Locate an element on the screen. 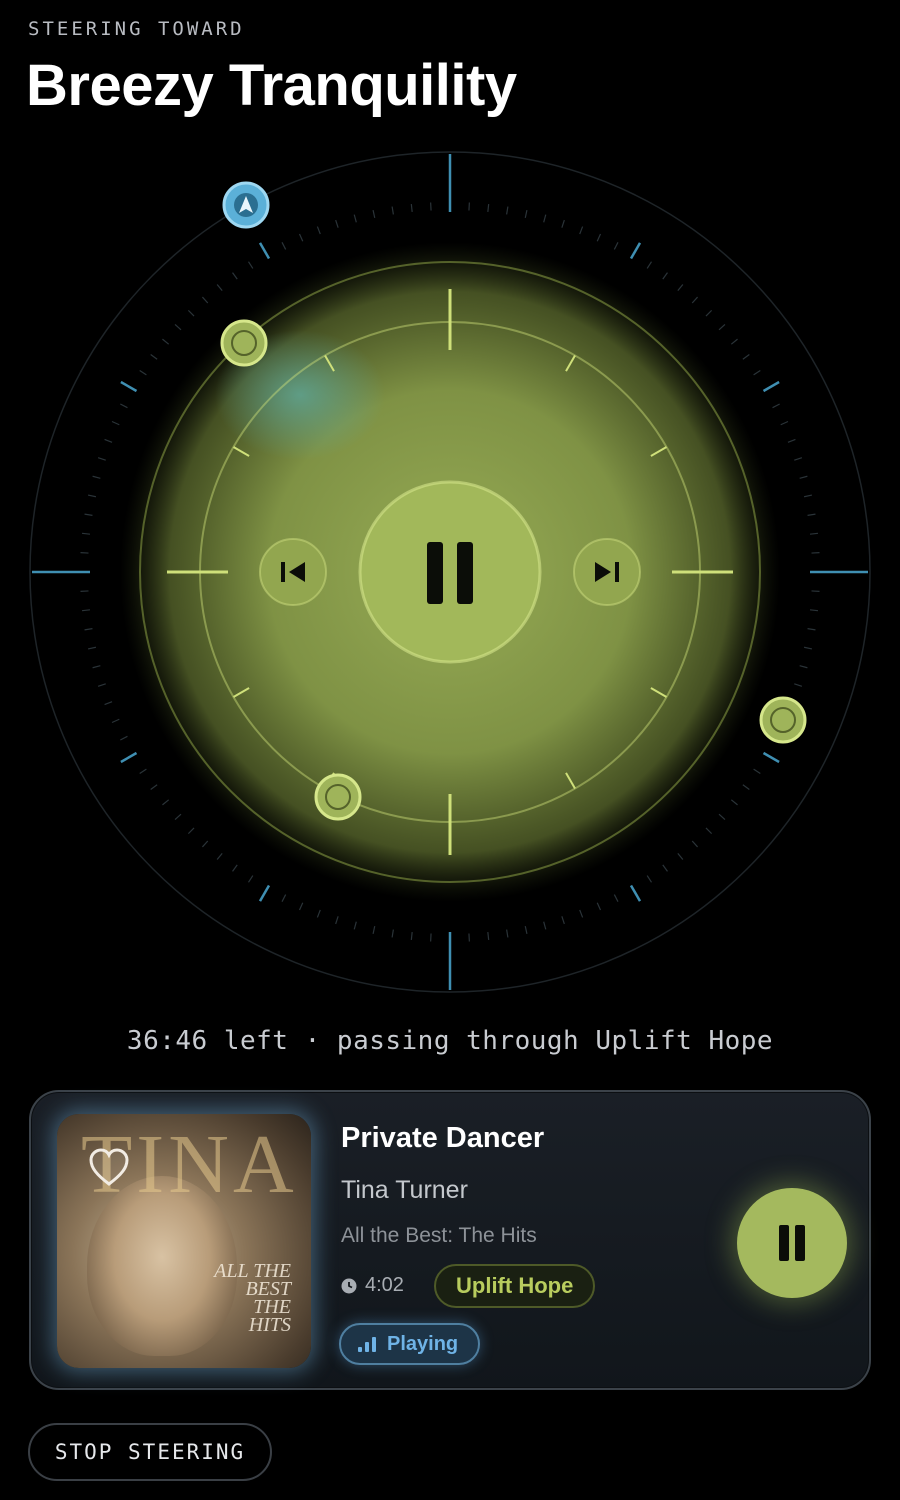 The image size is (900, 1500). play-pause-button is located at coordinates (450, 572).